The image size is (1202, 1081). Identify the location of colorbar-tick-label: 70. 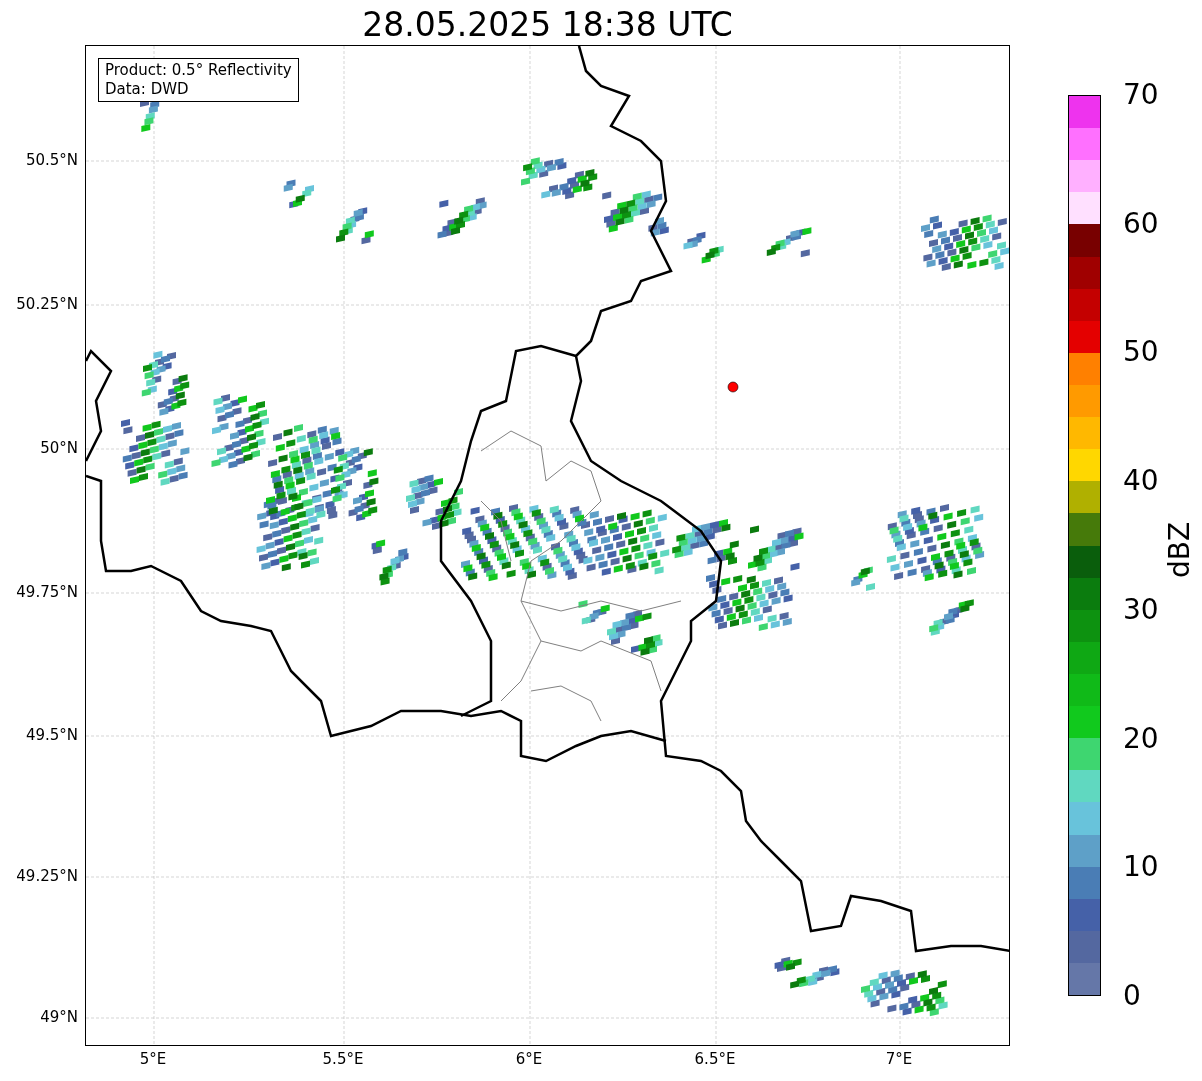
(1141, 95).